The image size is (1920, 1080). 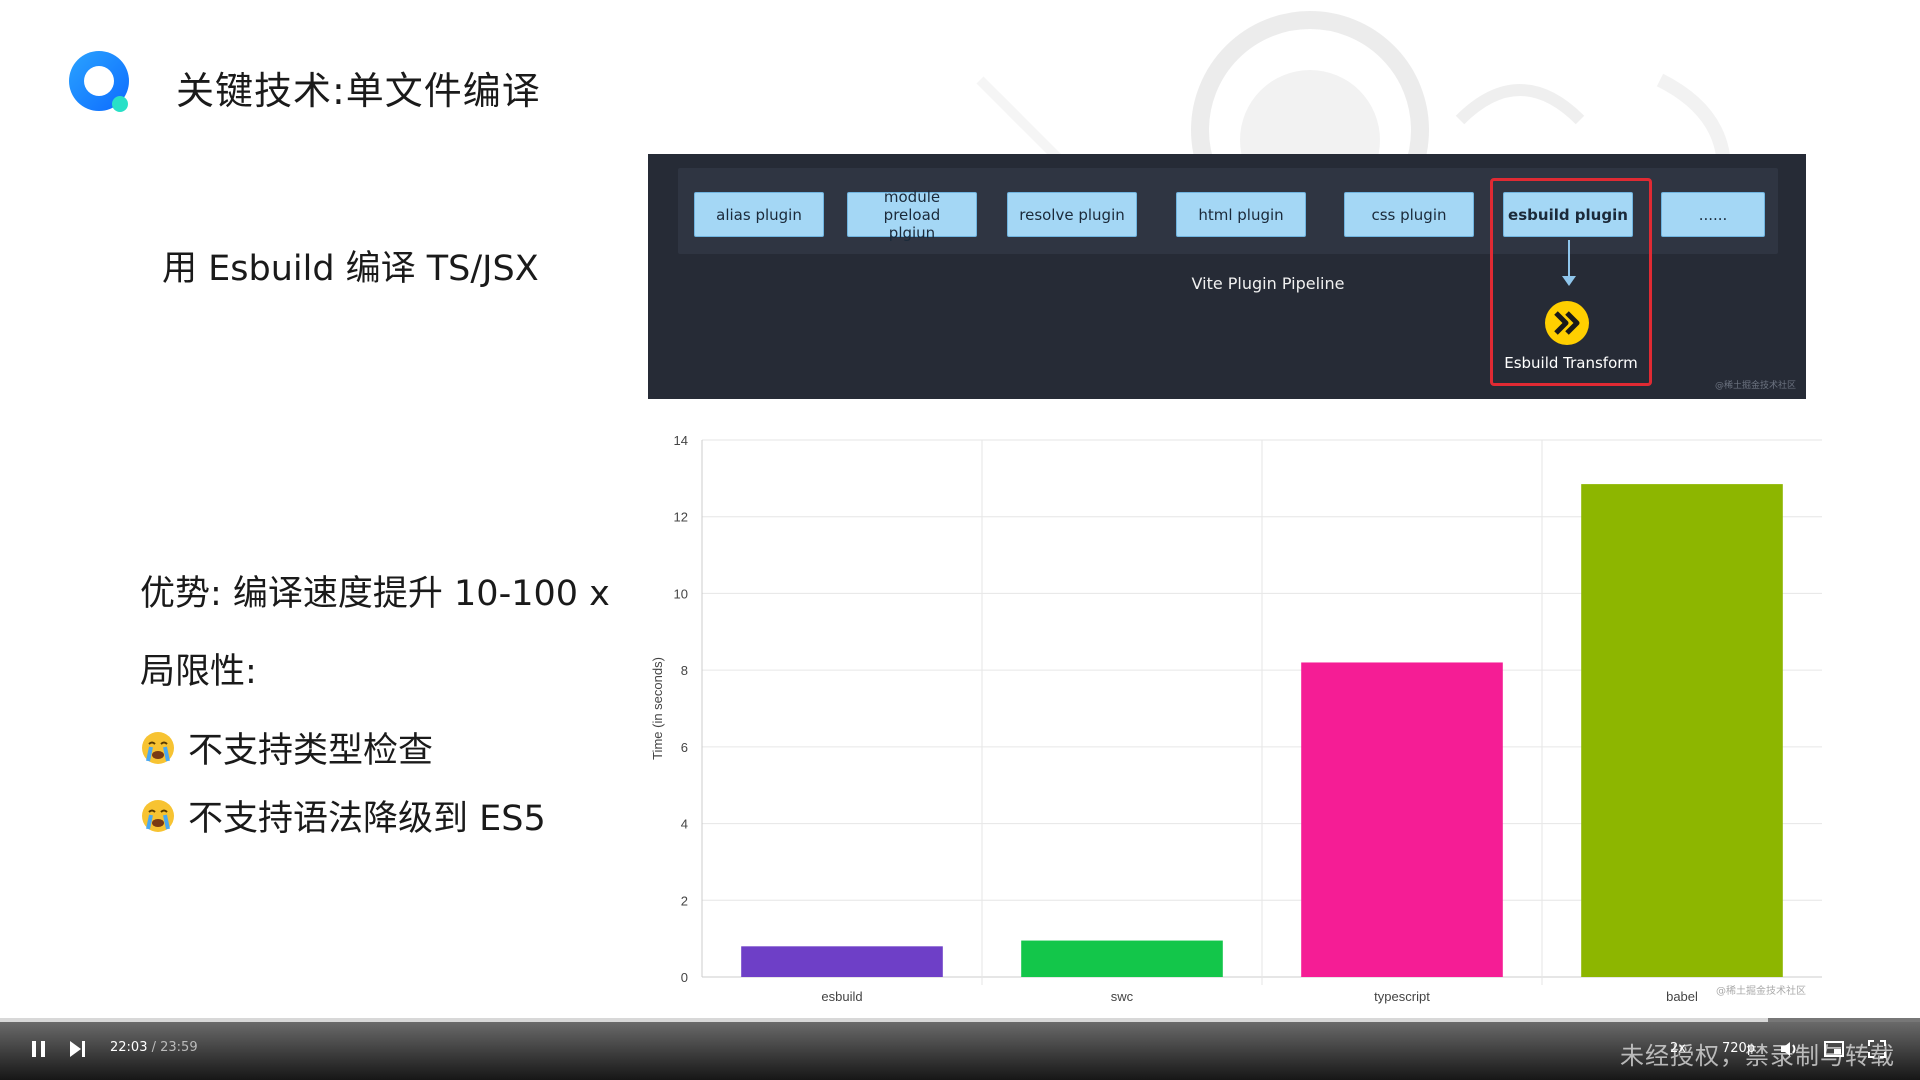 I want to click on bar-typescript, so click(x=1402, y=819).